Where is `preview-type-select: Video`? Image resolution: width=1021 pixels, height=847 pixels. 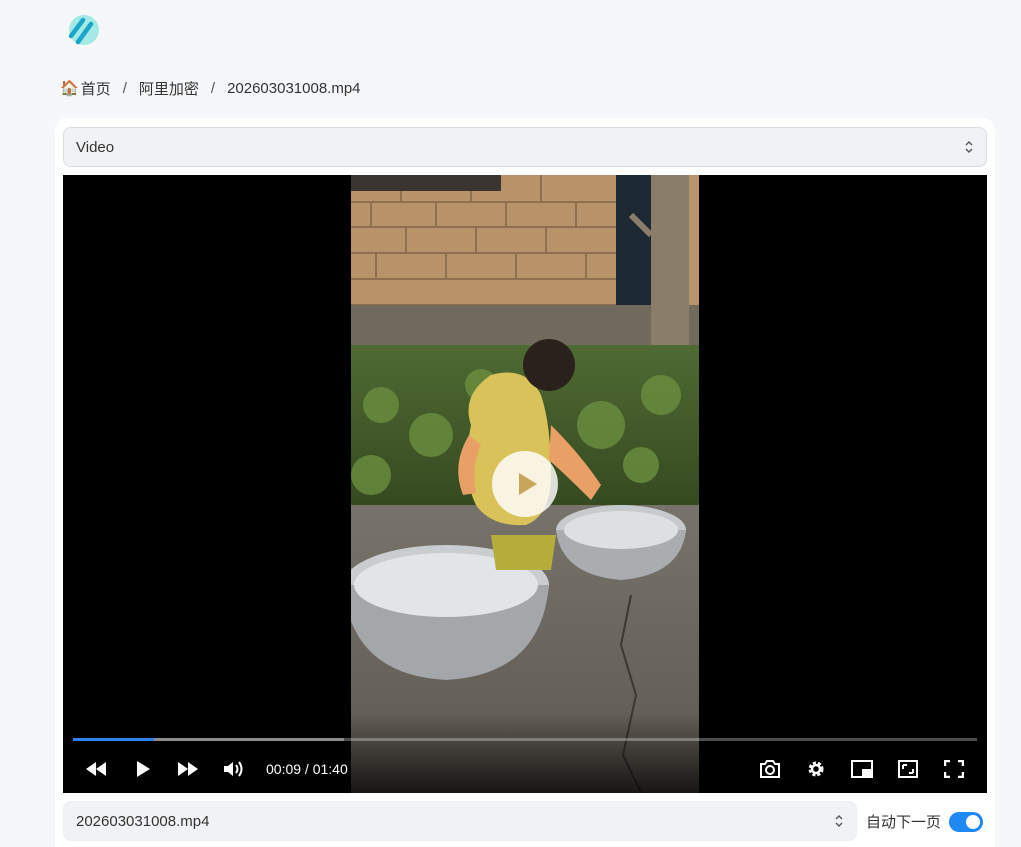
preview-type-select: Video is located at coordinates (525, 147).